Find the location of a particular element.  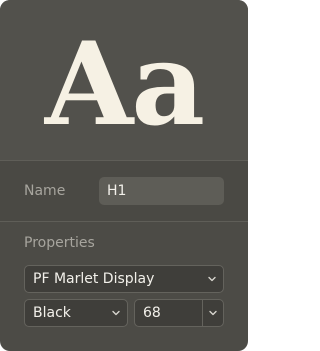

font-size-dropdown-button is located at coordinates (213, 313).